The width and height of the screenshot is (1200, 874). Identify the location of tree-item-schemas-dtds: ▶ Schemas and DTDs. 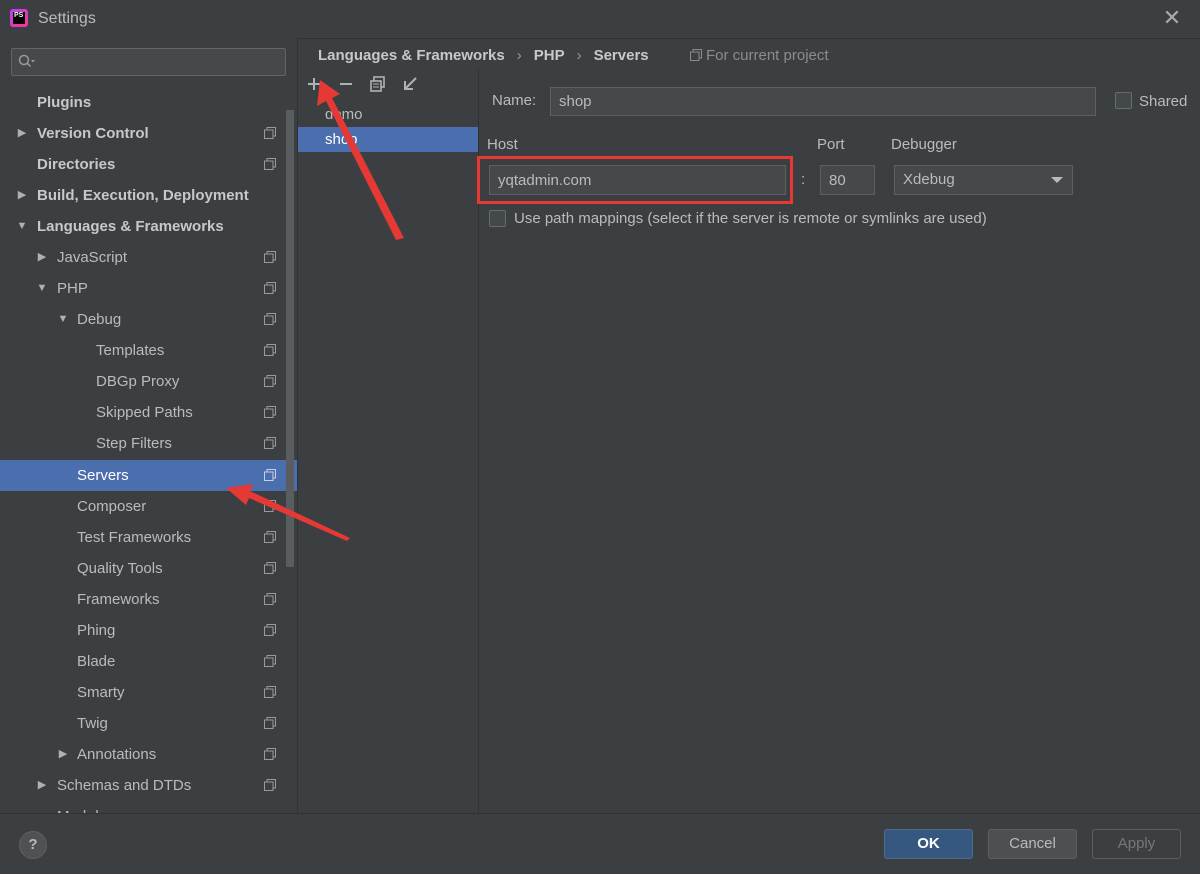
(143, 785).